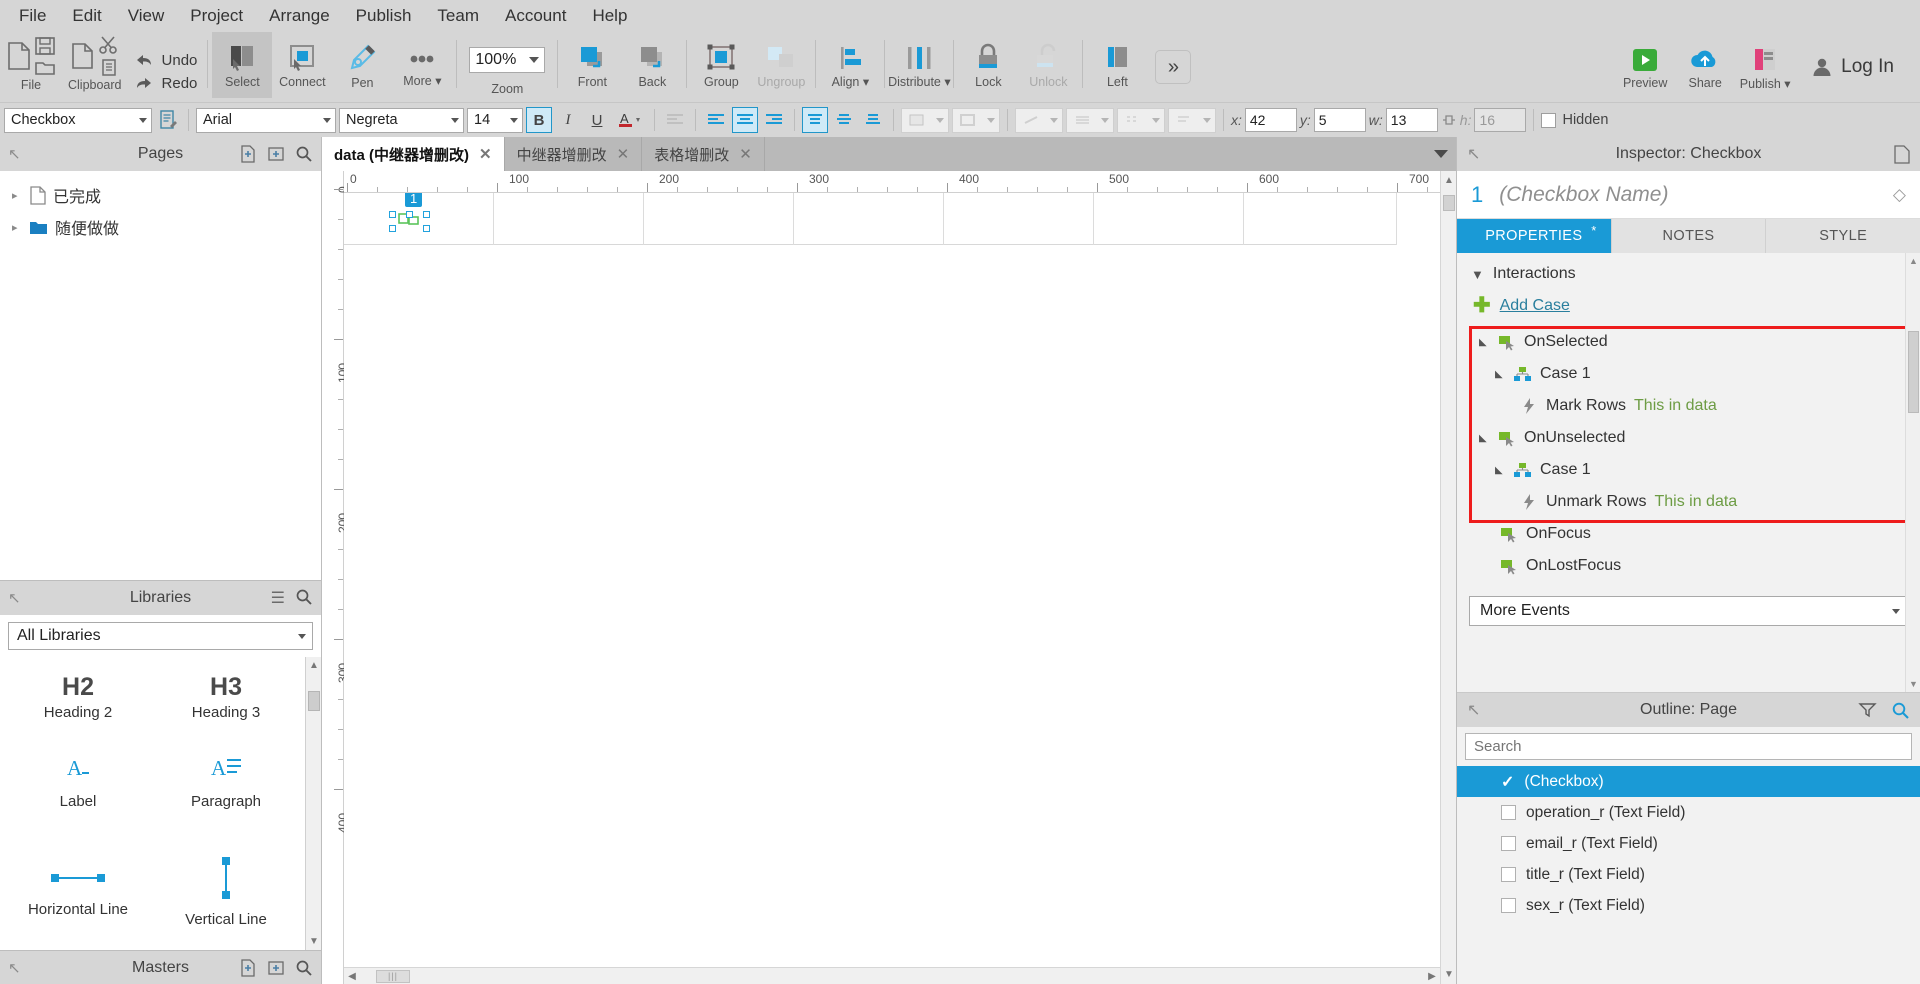  I want to click on tool-connect: Connect, so click(302, 65).